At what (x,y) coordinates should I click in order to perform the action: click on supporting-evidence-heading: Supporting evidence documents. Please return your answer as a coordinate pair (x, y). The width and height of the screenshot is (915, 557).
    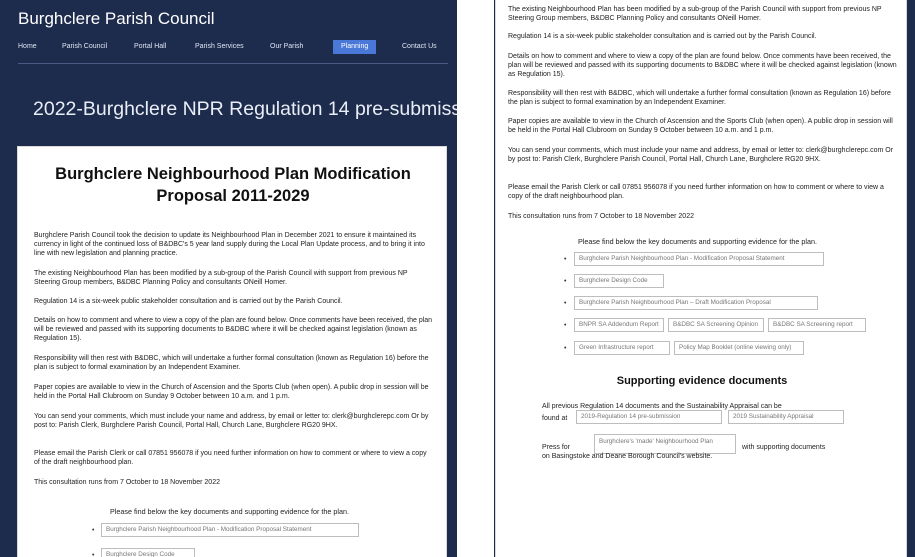
    Looking at the image, I should click on (702, 381).